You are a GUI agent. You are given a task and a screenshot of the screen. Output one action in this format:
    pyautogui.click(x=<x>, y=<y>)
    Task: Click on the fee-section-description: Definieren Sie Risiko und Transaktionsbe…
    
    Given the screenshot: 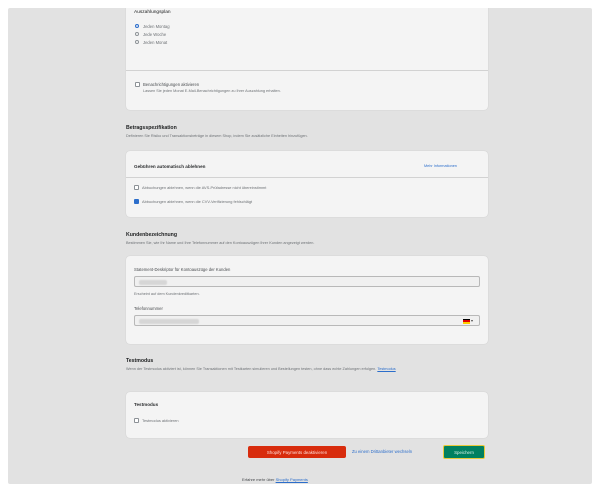 What is the action you would take?
    pyautogui.click(x=217, y=136)
    